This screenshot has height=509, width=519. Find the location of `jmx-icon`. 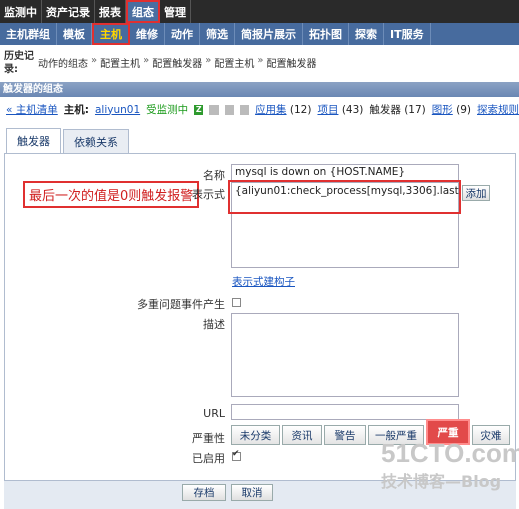

jmx-icon is located at coordinates (229, 109).